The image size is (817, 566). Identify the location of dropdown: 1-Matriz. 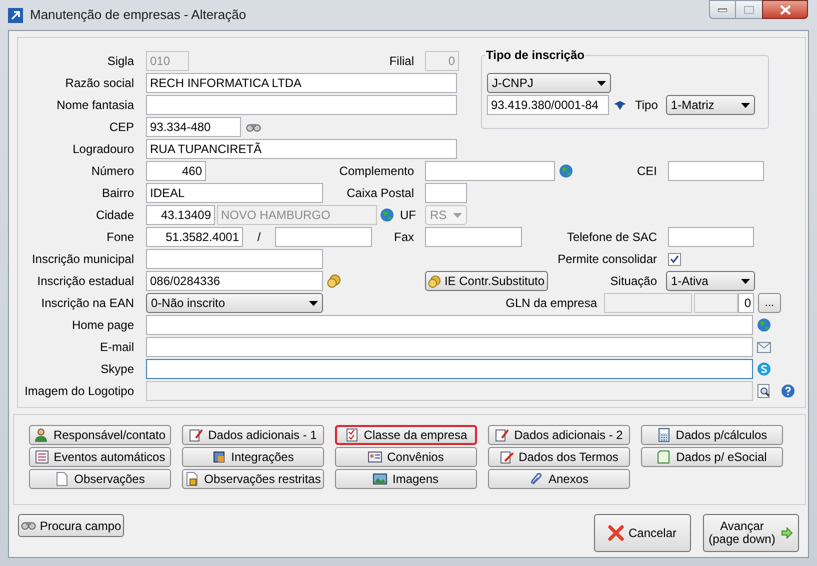
(710, 105).